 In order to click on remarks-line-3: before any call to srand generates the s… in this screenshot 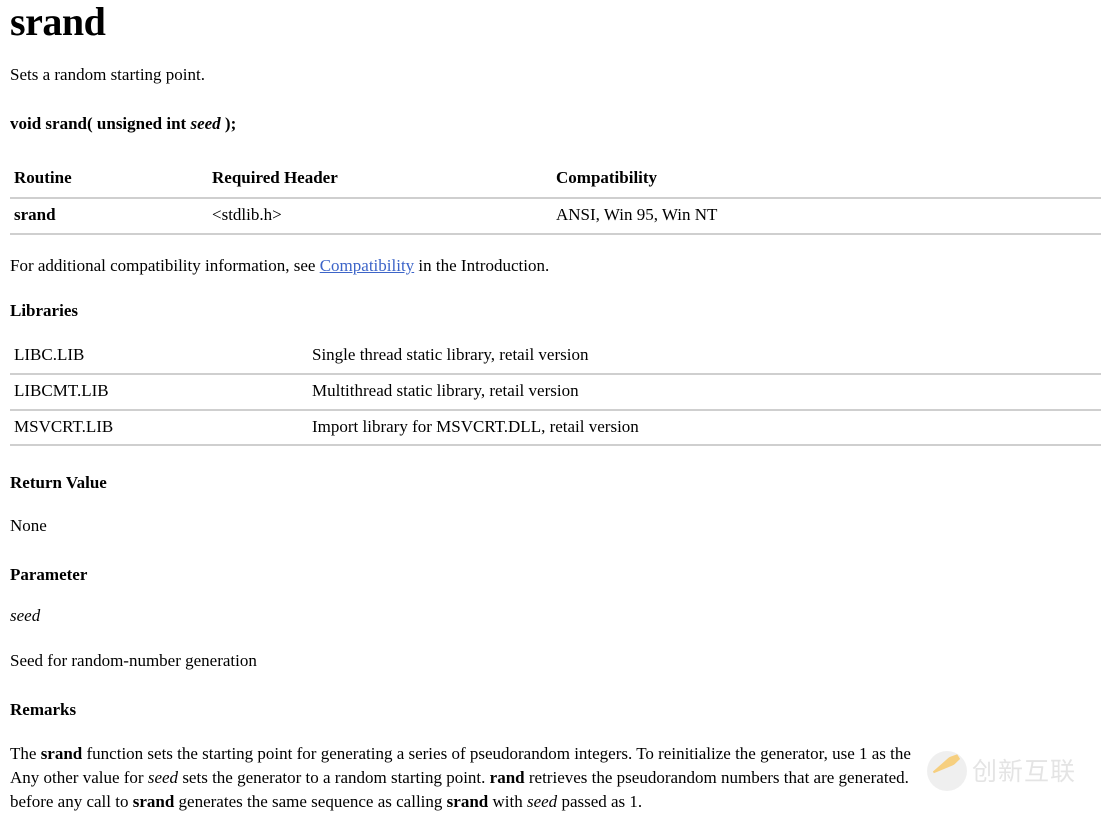, I will do `click(555, 802)`.